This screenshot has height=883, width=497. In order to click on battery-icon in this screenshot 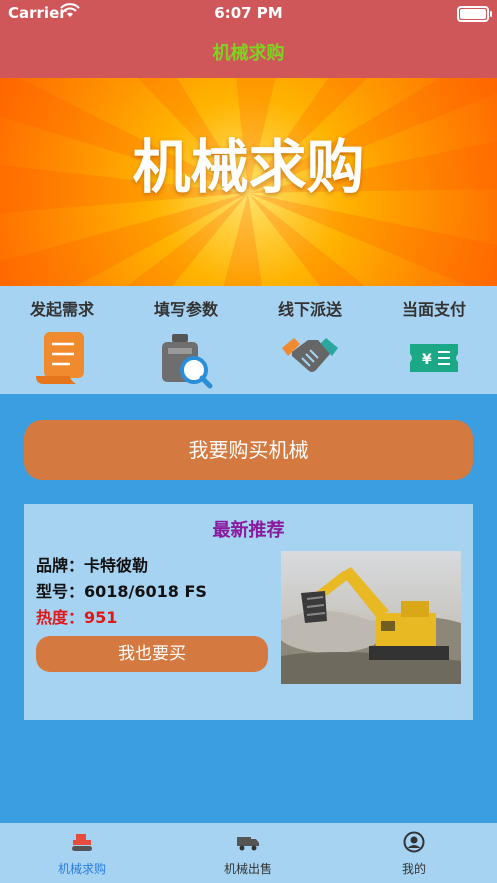, I will do `click(474, 14)`.